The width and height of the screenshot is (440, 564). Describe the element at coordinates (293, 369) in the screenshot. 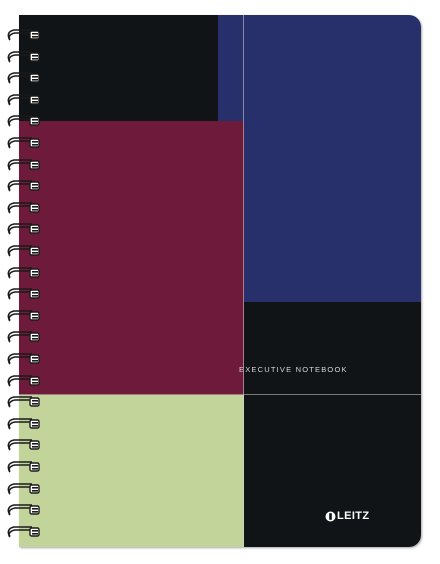

I see `cover-title: EXECUTIVE NOTEBOOK` at that location.